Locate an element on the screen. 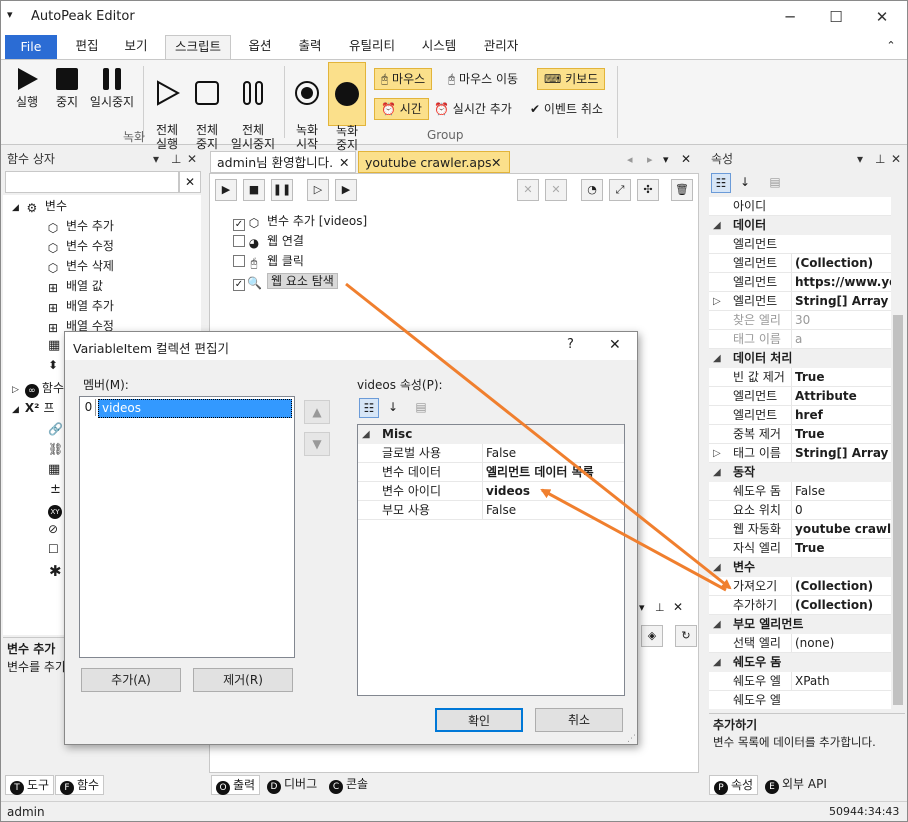 Image resolution: width=908 pixels, height=822 pixels. delete-icon: 🗑 is located at coordinates (682, 190).